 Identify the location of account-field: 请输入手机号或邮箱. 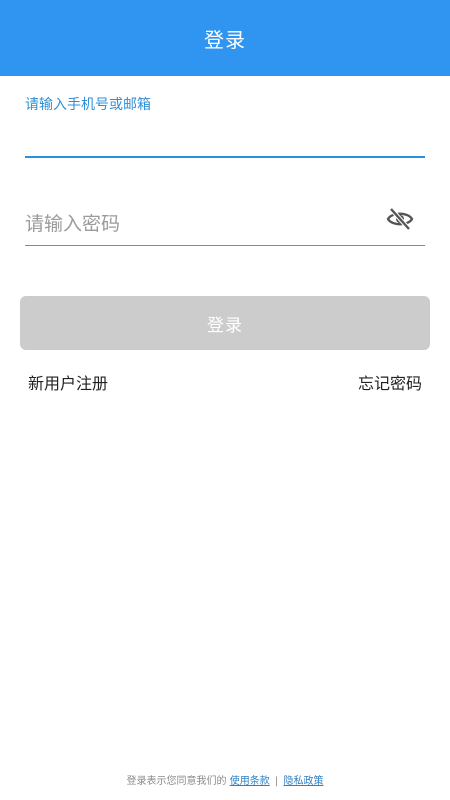
(225, 125).